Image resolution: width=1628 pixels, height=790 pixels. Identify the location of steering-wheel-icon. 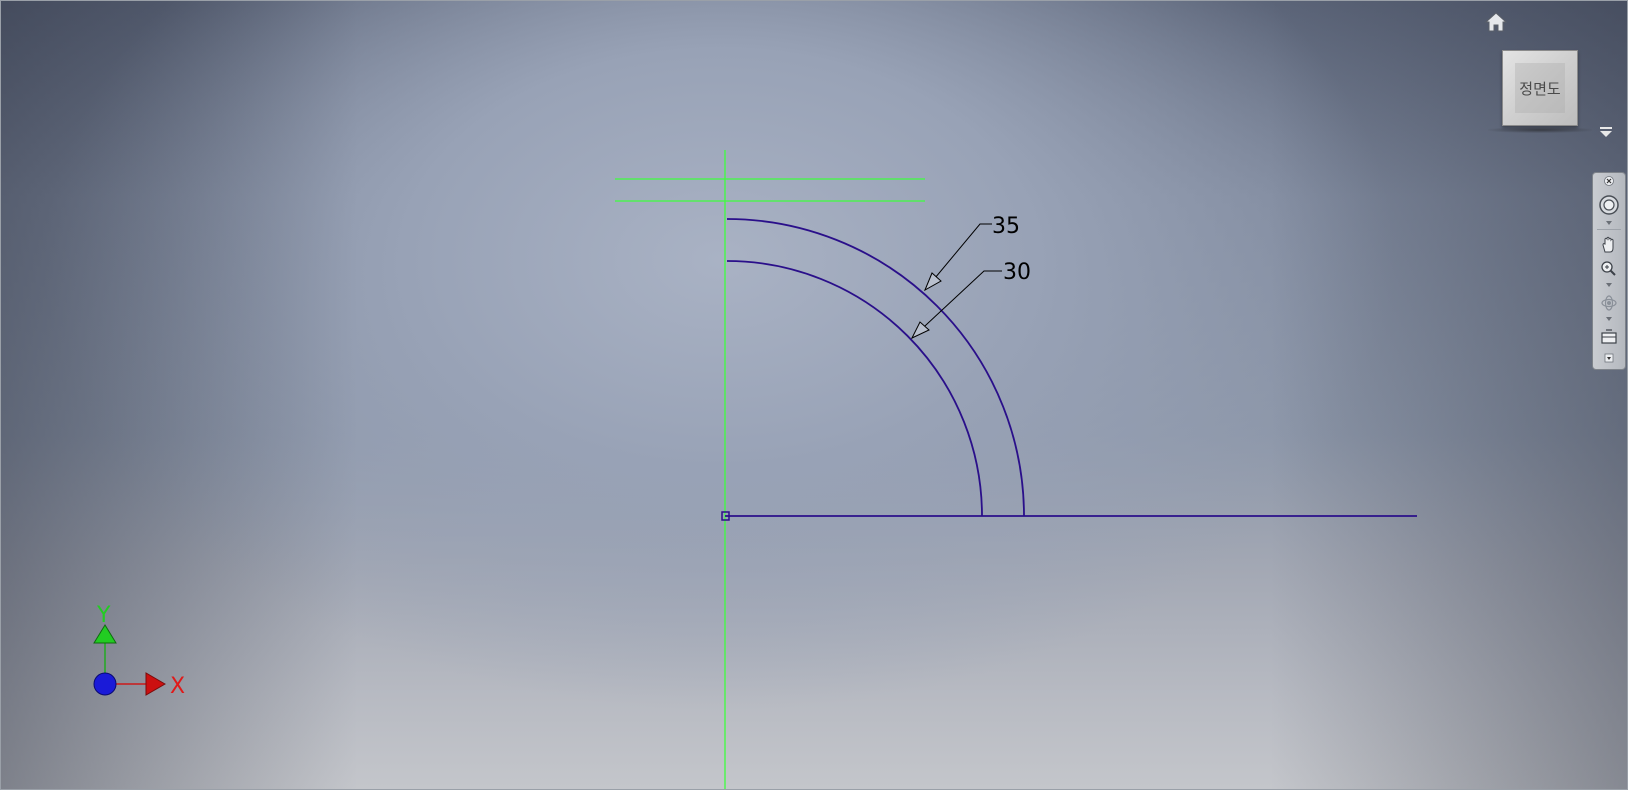
(1609, 205).